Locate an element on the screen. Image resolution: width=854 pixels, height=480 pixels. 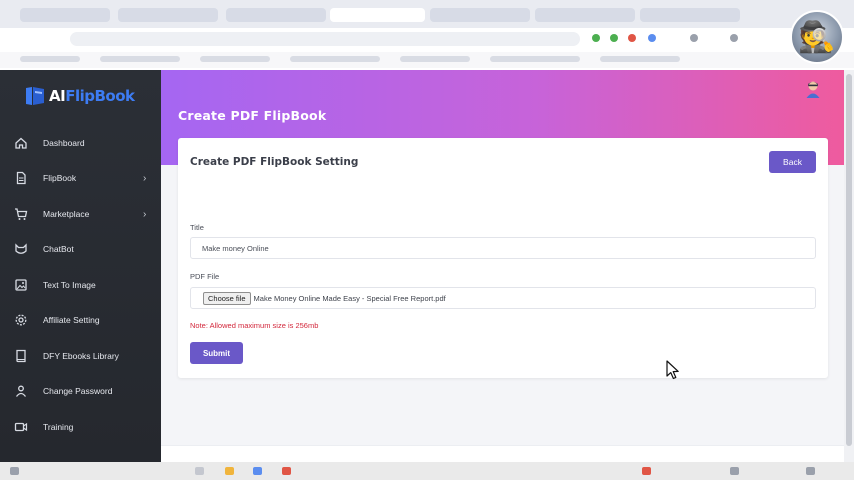
sidebar-item-change-password: Change Password is located at coordinates (80, 391).